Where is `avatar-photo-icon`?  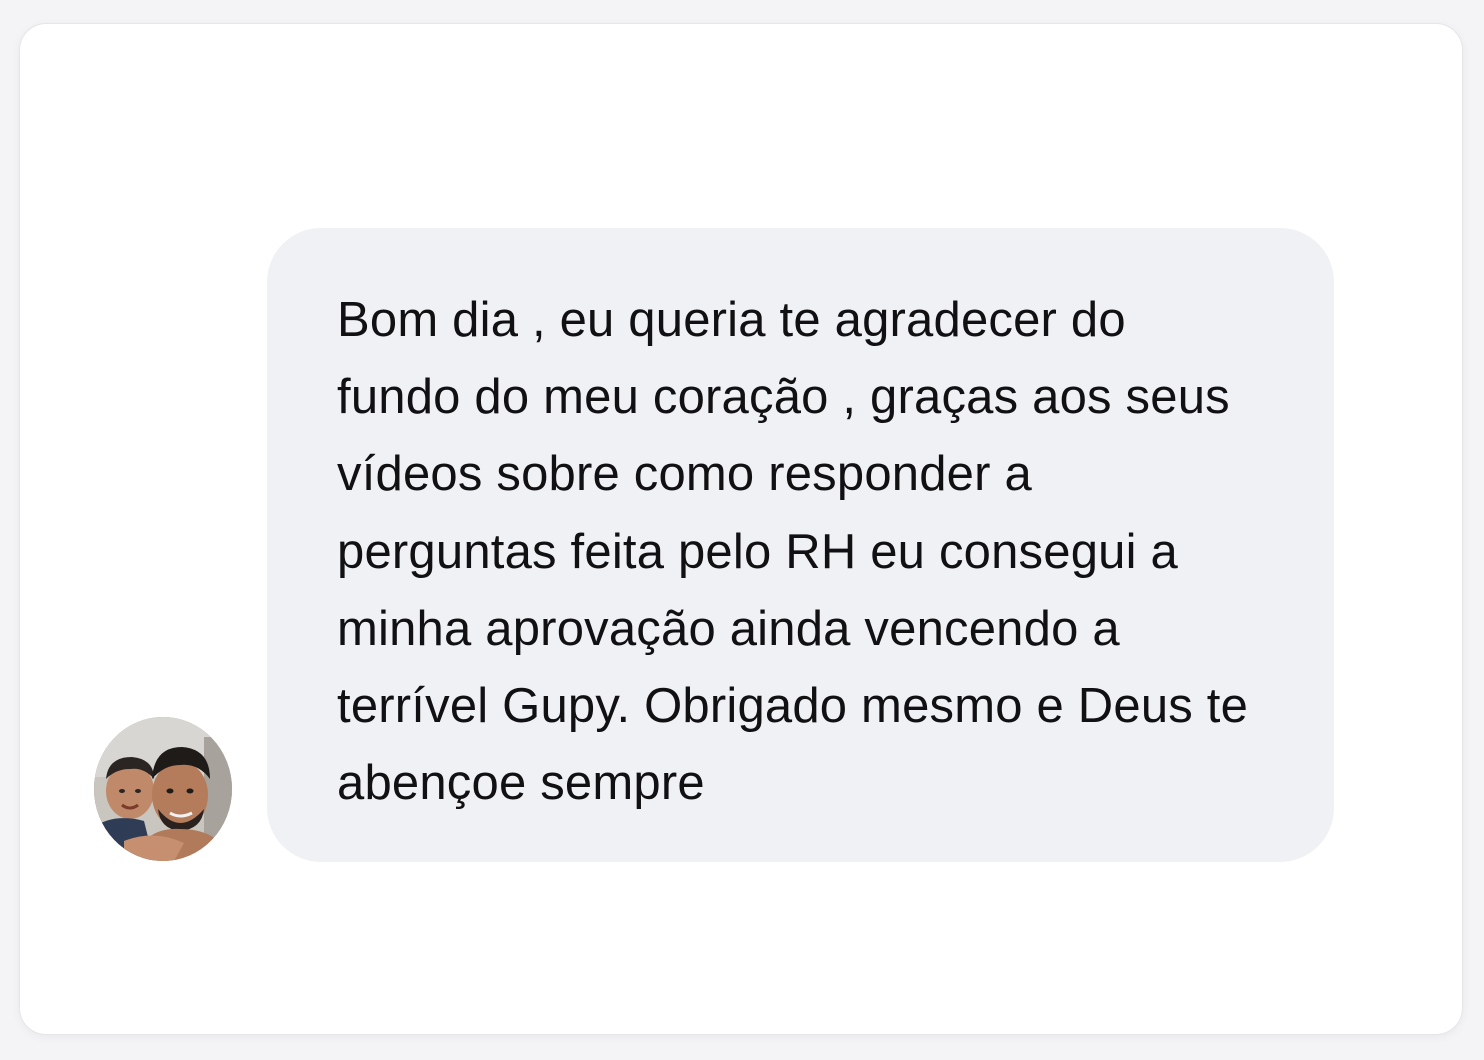
avatar-photo-icon is located at coordinates (163, 789).